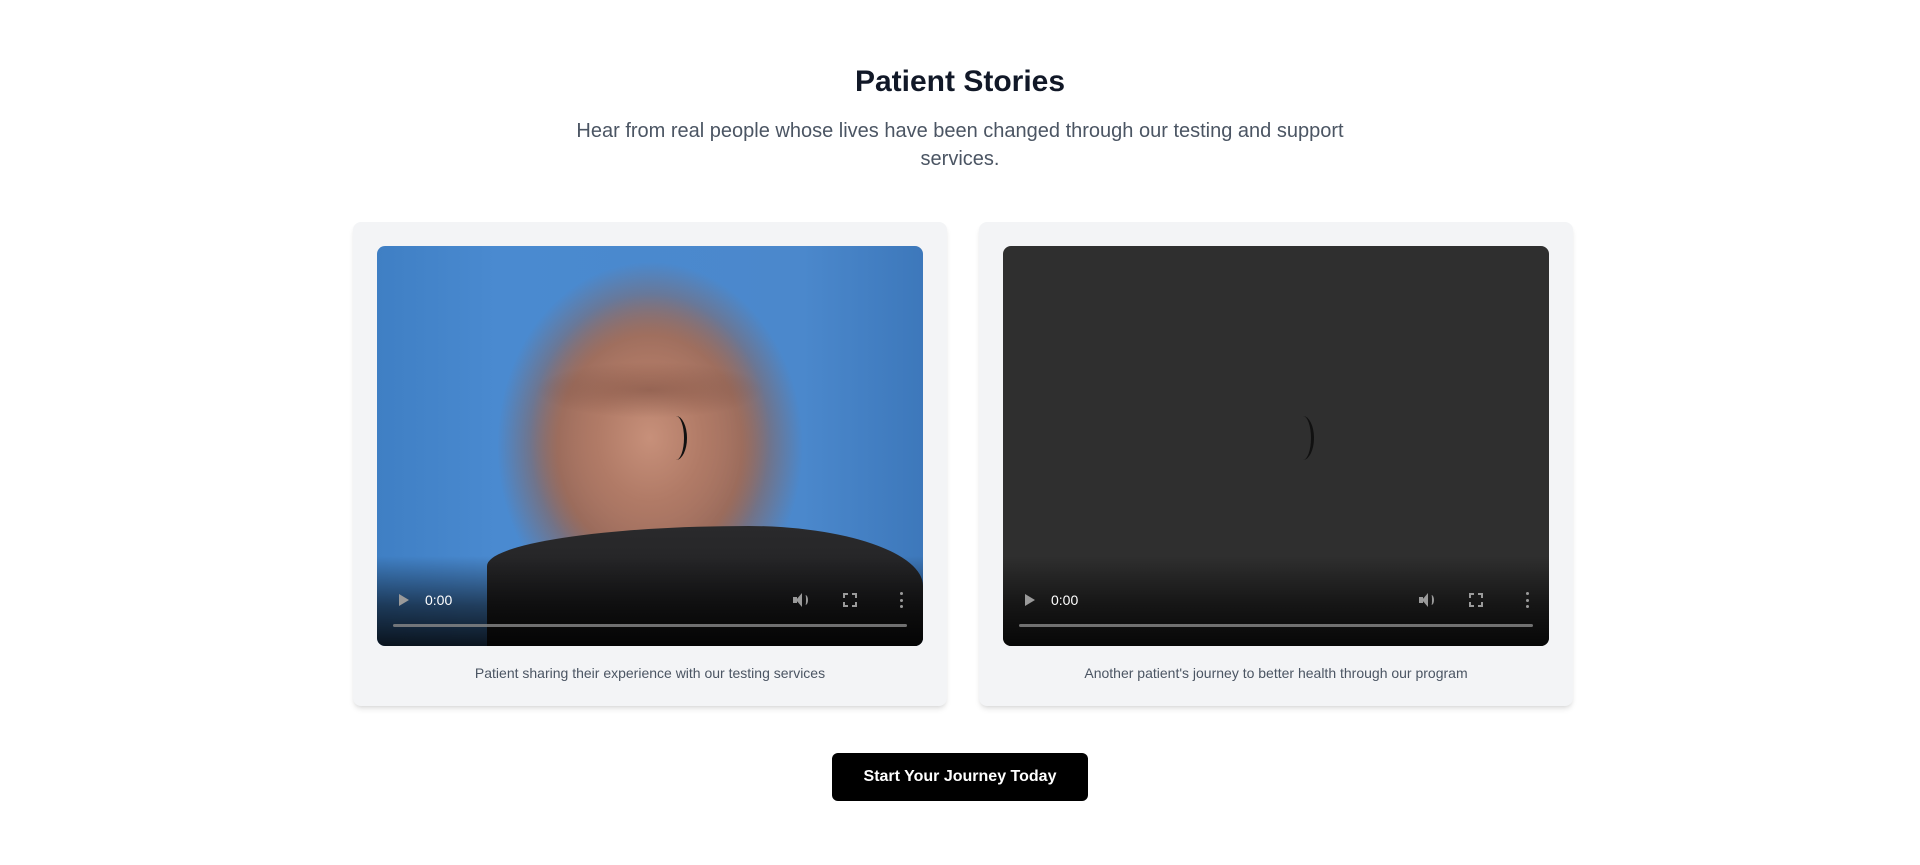 Image resolution: width=1920 pixels, height=865 pixels. Describe the element at coordinates (1276, 446) in the screenshot. I see `video-player-2: 0:00` at that location.